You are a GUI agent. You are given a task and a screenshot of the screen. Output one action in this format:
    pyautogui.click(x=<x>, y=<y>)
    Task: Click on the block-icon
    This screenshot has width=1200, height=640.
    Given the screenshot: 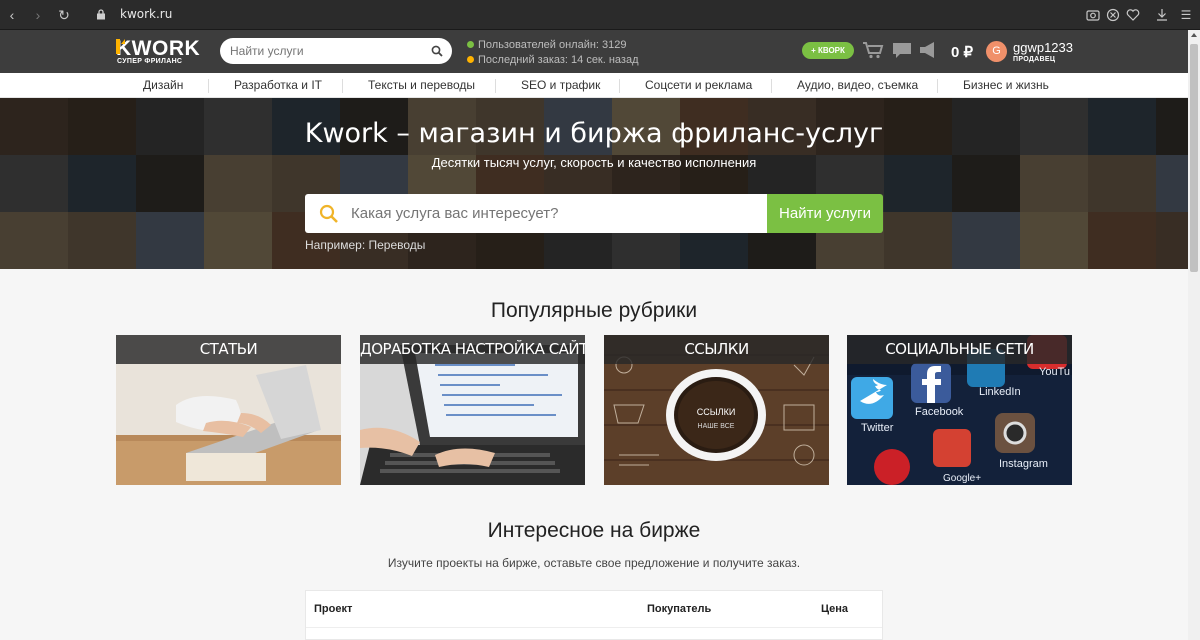 What is the action you would take?
    pyautogui.click(x=1113, y=15)
    